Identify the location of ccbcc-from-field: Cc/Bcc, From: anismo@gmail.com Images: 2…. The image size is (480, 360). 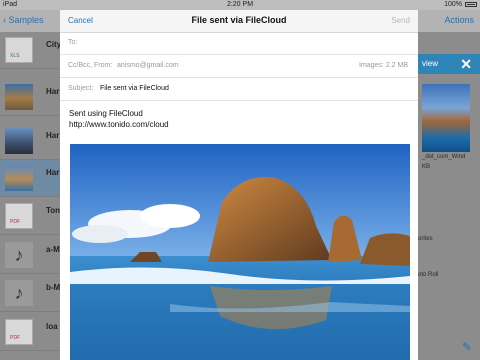
(239, 66).